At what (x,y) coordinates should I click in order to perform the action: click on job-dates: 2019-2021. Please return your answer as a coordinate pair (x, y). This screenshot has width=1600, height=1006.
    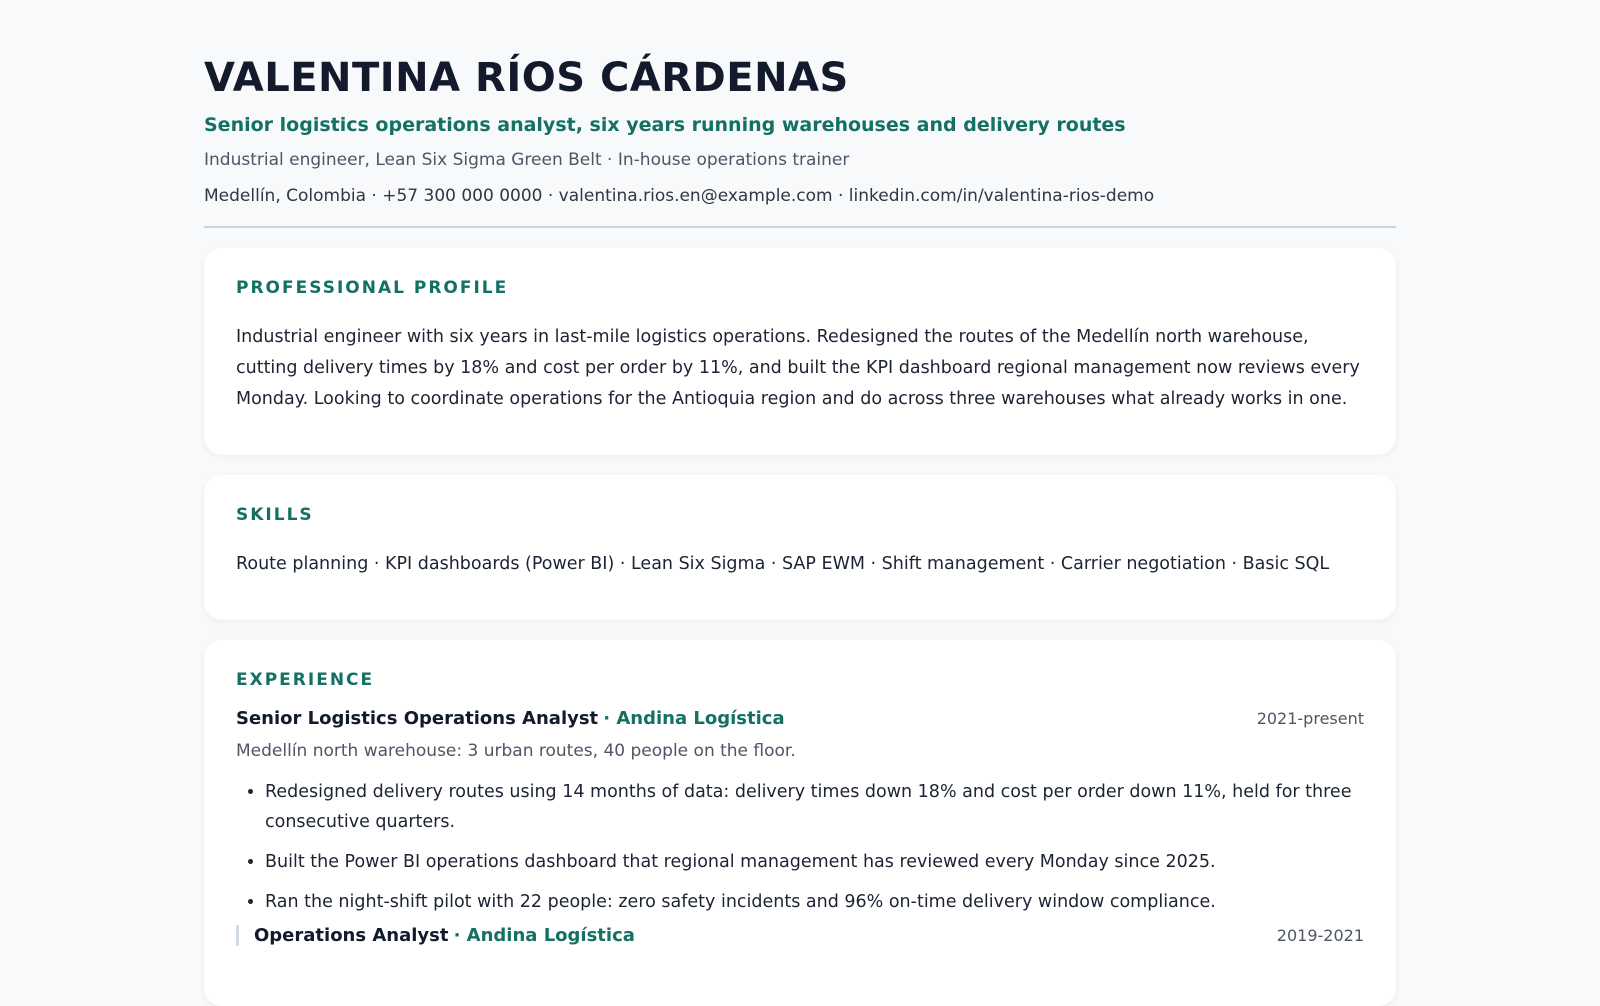
    Looking at the image, I should click on (1320, 935).